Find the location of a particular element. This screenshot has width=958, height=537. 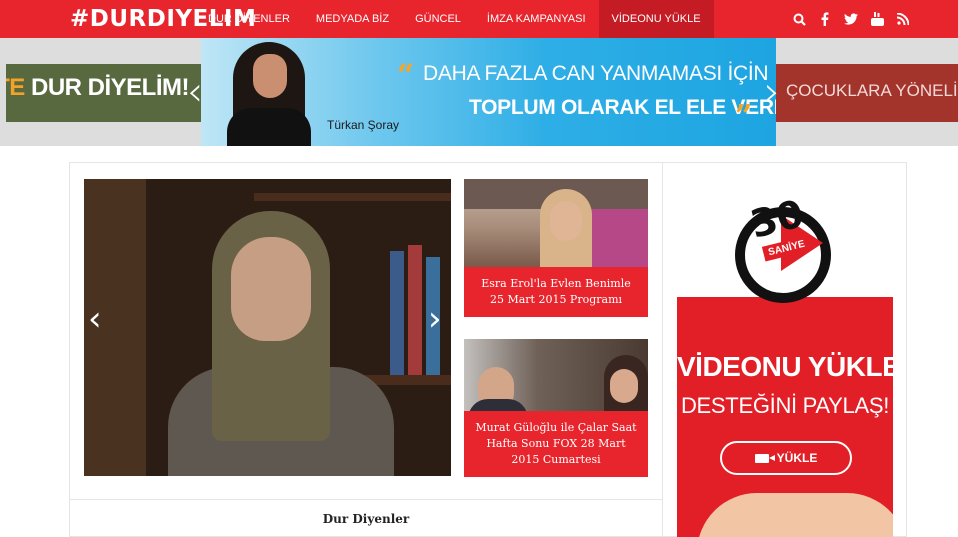

rss-icon is located at coordinates (903, 19).